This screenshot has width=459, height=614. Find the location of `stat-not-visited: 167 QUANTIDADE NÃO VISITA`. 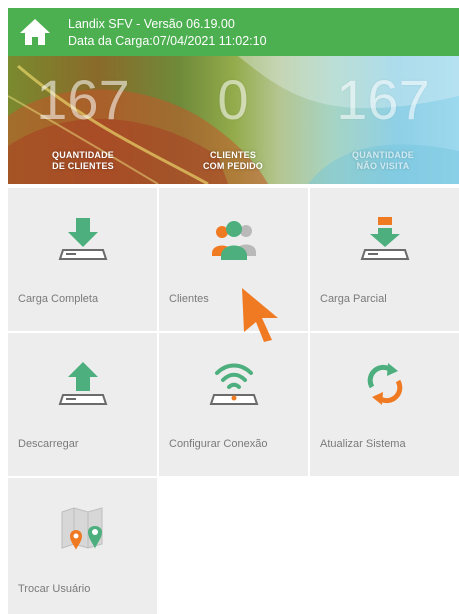

stat-not-visited: 167 QUANTIDADE NÃO VISITA is located at coordinates (383, 120).